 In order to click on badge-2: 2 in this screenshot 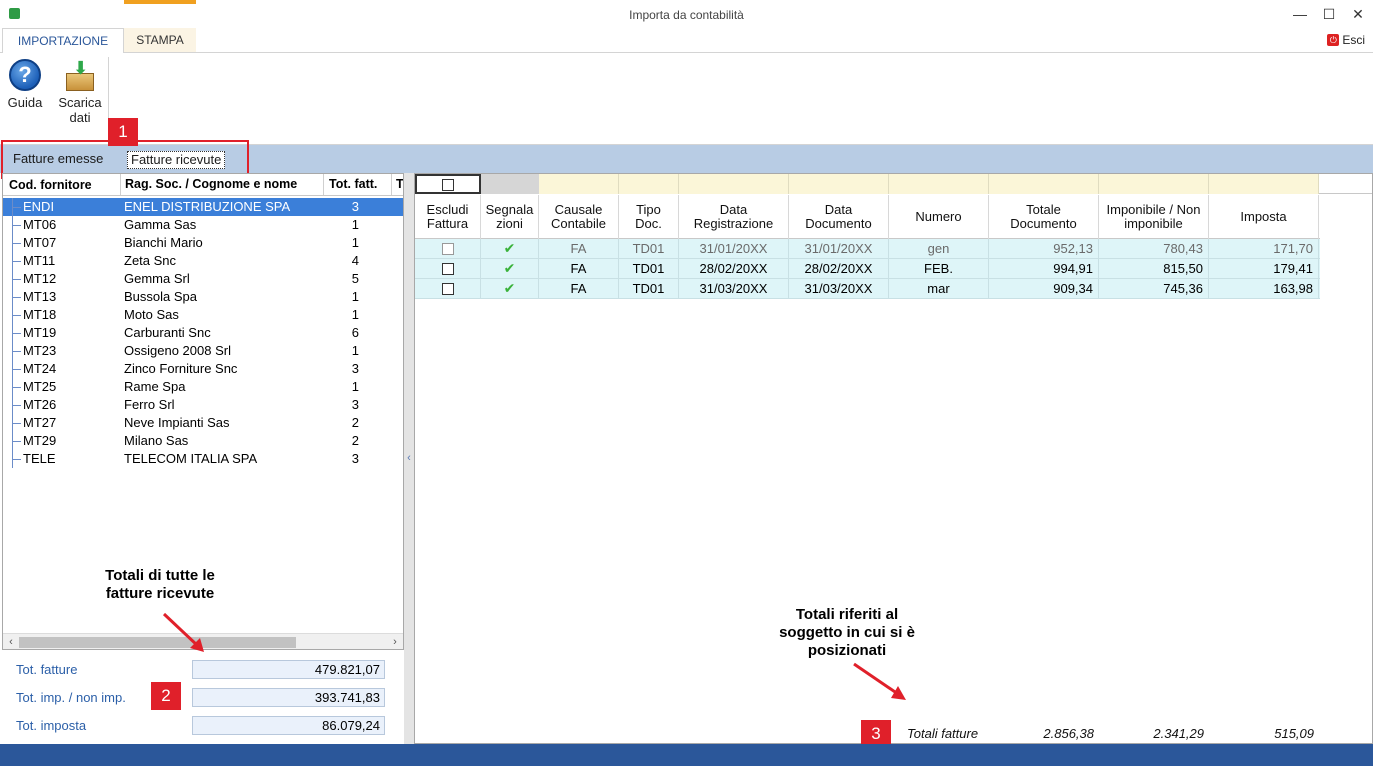, I will do `click(166, 696)`.